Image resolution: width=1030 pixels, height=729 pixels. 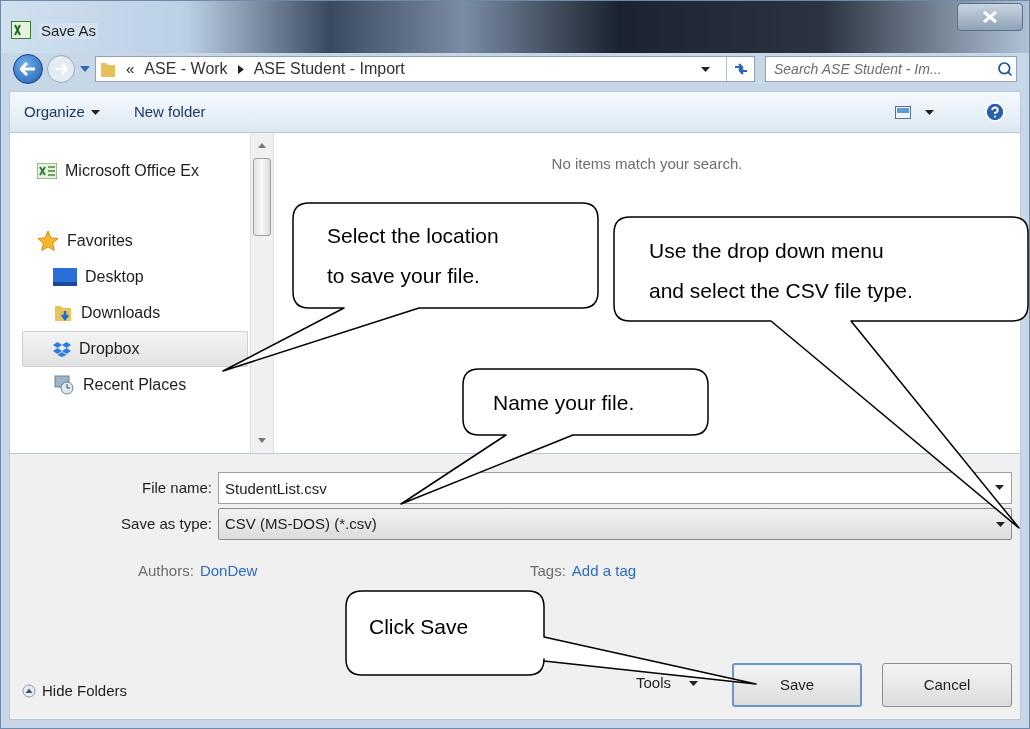 What do you see at coordinates (135, 277) in the screenshot?
I see `nav-item: Desktop` at bounding box center [135, 277].